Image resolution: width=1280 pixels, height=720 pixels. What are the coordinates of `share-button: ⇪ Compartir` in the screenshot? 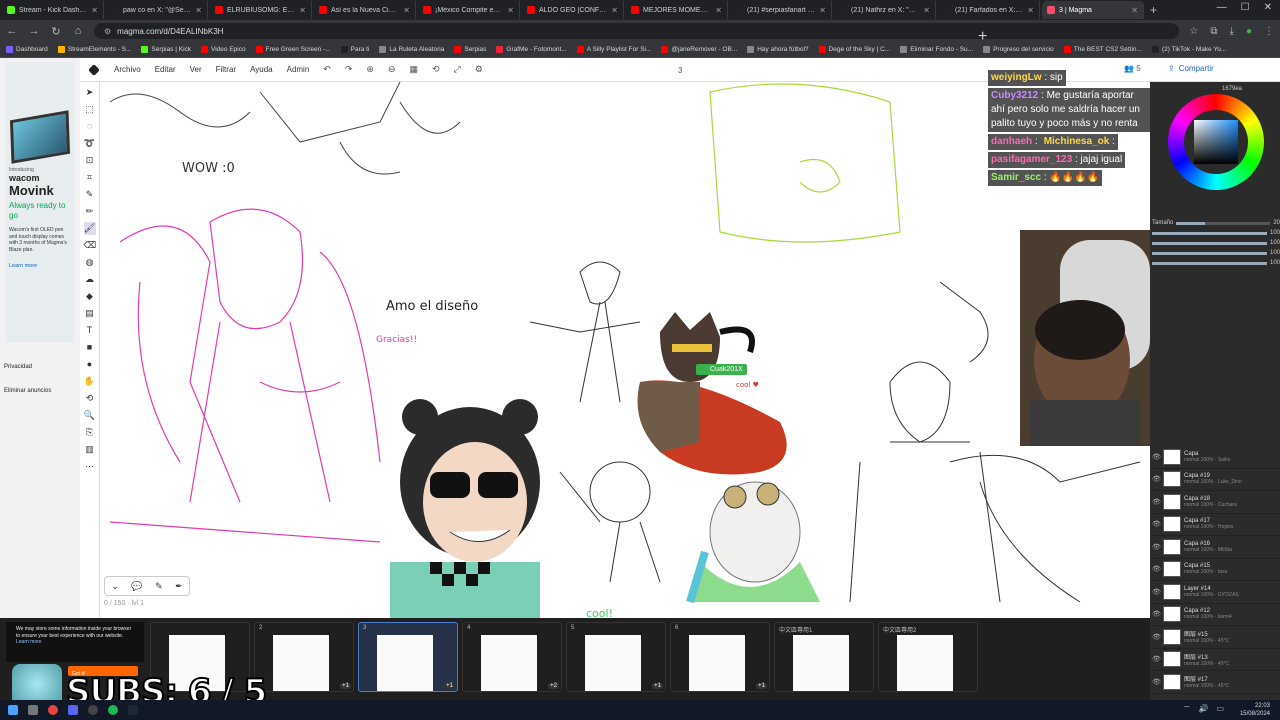 It's located at (1191, 68).